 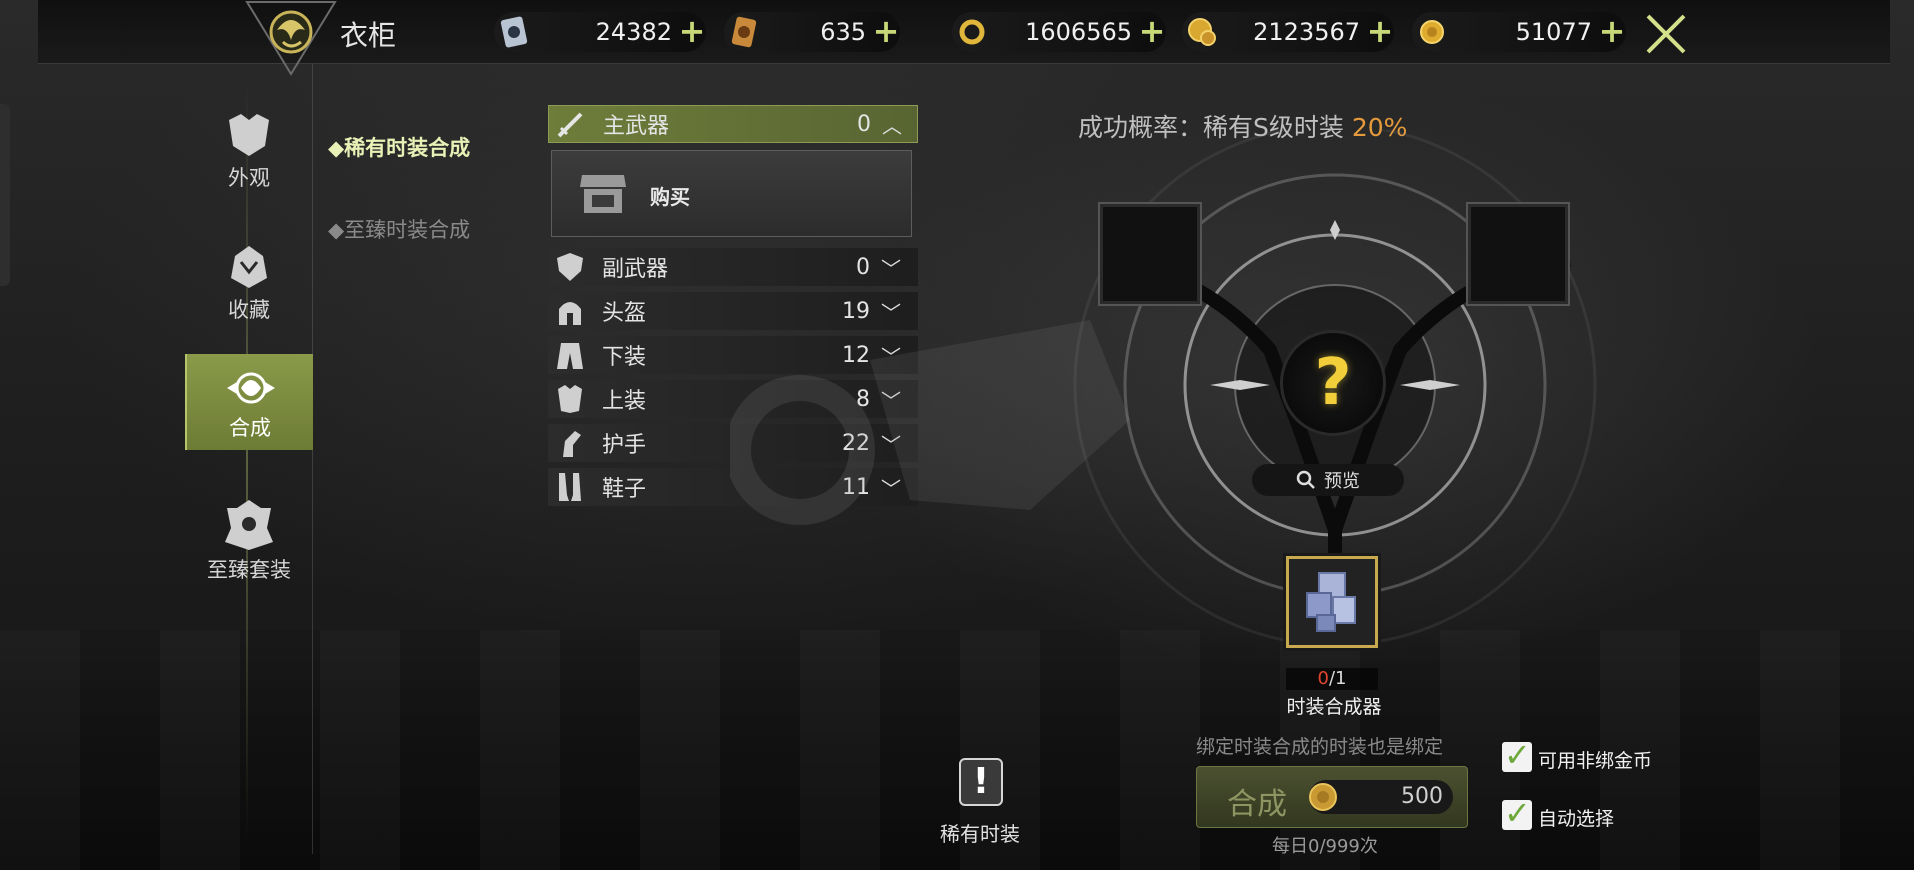 What do you see at coordinates (570, 311) in the screenshot?
I see `helmet-icon` at bounding box center [570, 311].